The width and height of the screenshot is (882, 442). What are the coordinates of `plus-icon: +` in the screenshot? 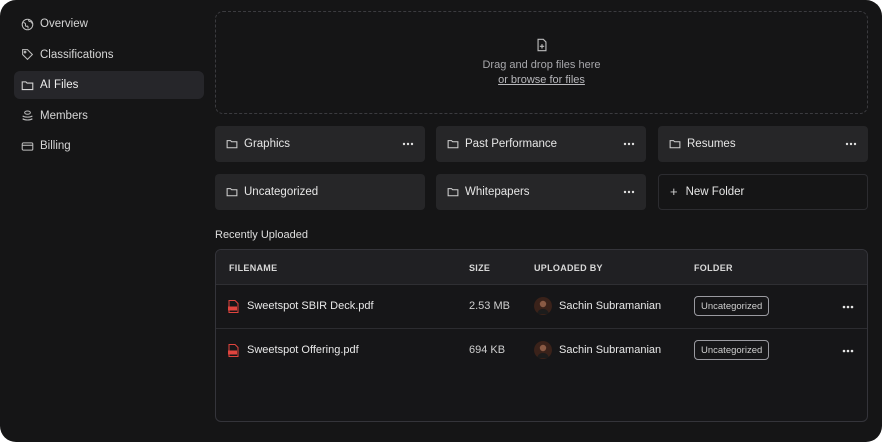 It's located at (674, 191).